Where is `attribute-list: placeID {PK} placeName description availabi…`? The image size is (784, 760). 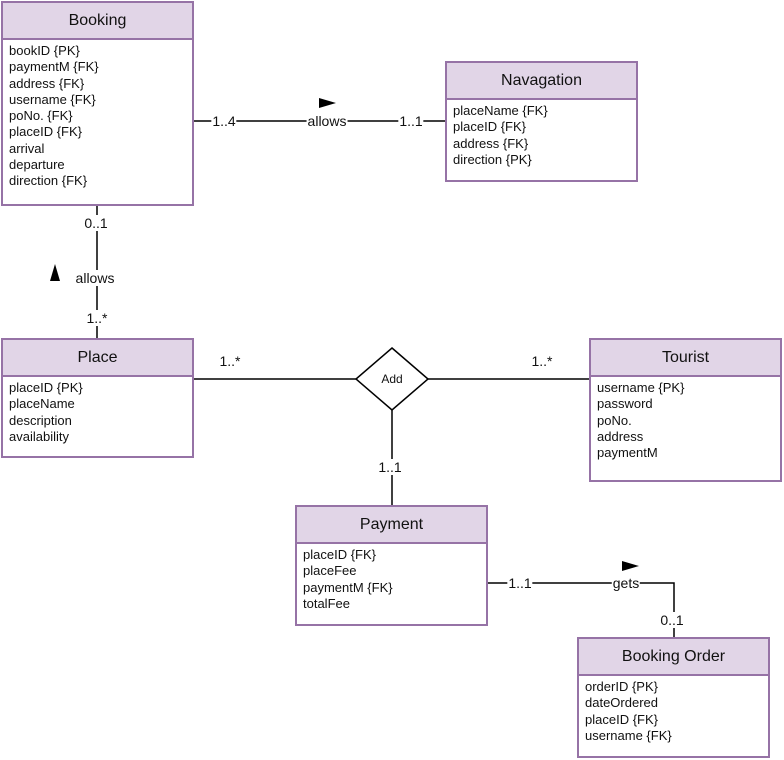 attribute-list: placeID {PK} placeName description availabi… is located at coordinates (97, 412).